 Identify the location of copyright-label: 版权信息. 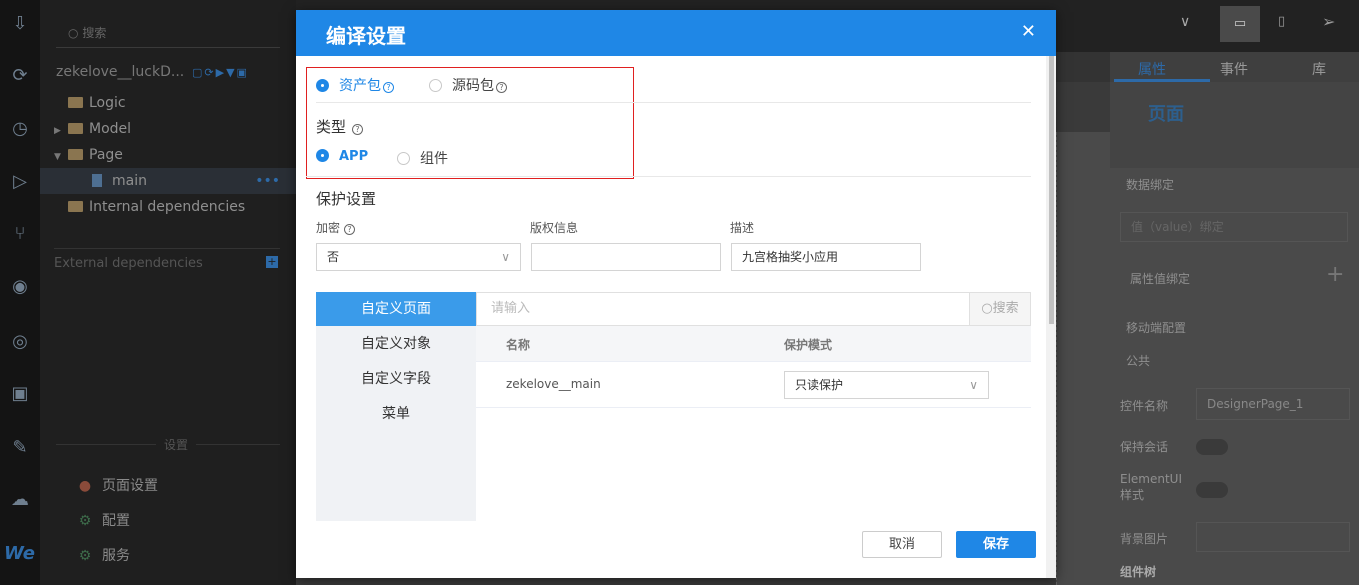
(554, 228).